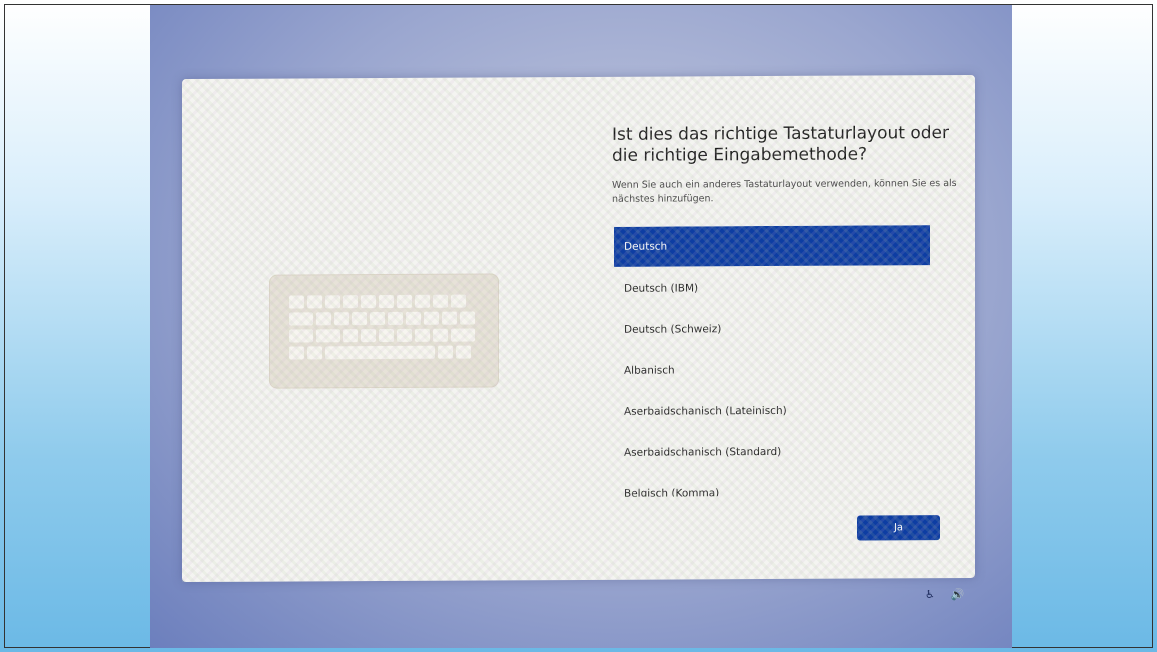  What do you see at coordinates (772, 287) in the screenshot?
I see `layout-item-deutsch-ibm: Deutsch (IBM)` at bounding box center [772, 287].